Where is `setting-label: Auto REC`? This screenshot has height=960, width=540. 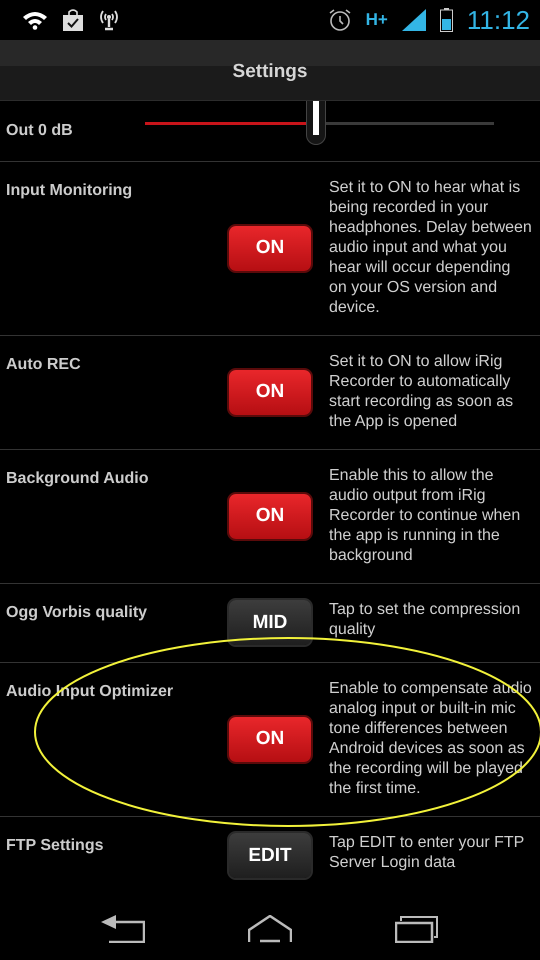
setting-label: Auto REC is located at coordinates (44, 364).